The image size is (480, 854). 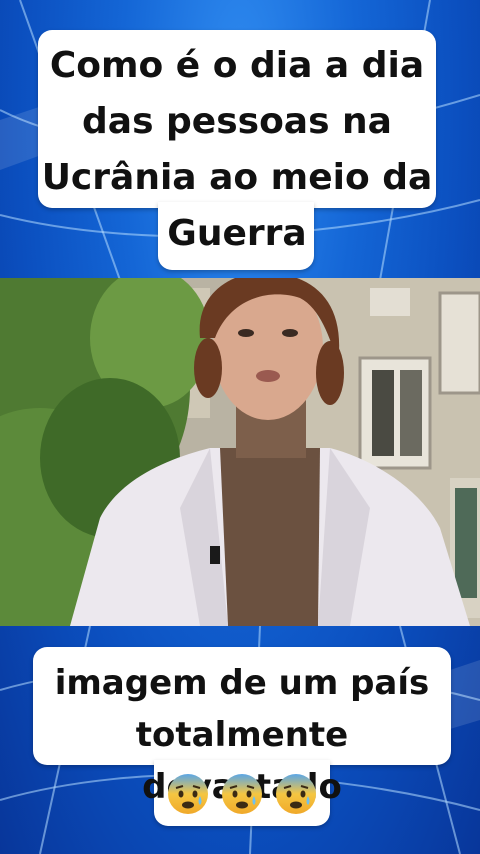 I want to click on emoji-row, so click(x=242, y=794).